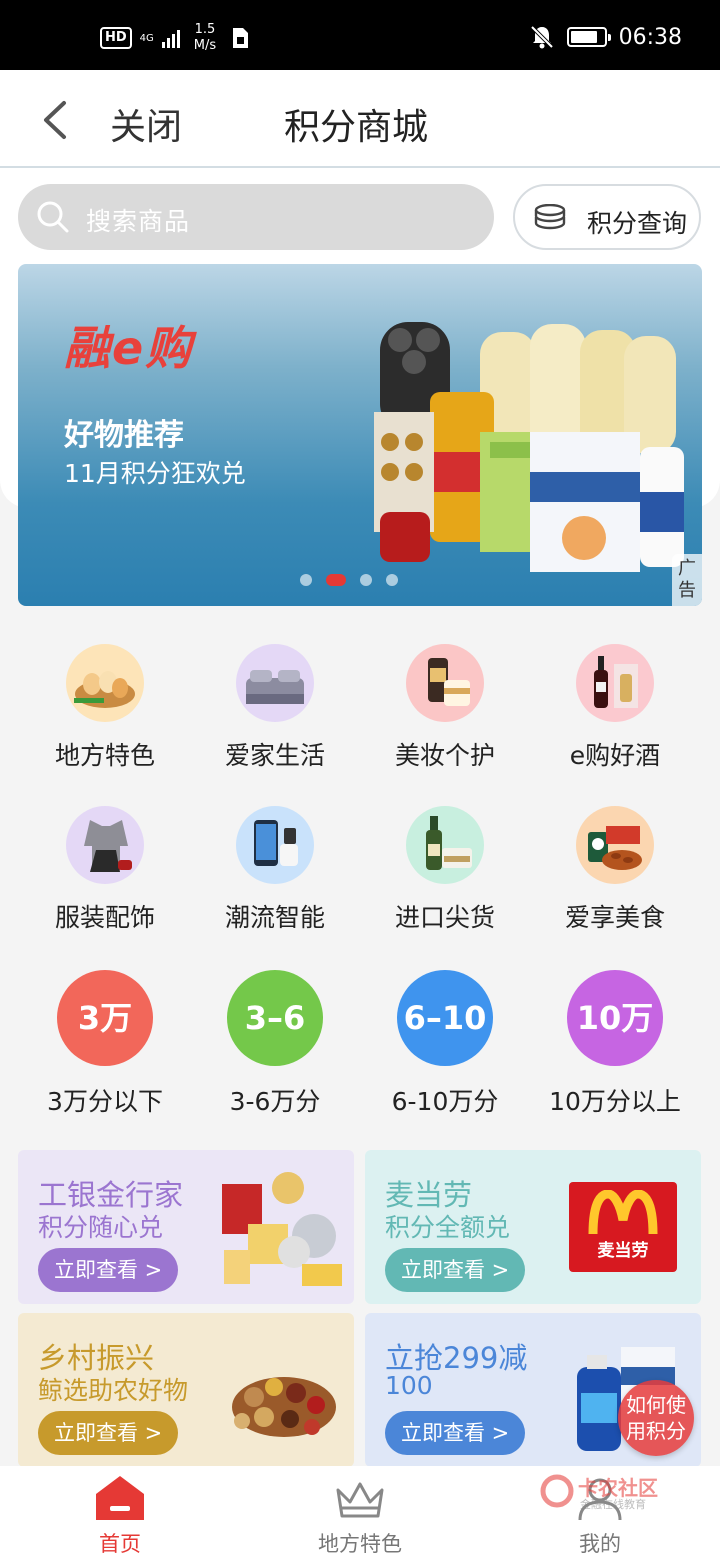 The image size is (720, 1560). I want to click on card-subtitle: 鲸选助农好物, so click(113, 1390).